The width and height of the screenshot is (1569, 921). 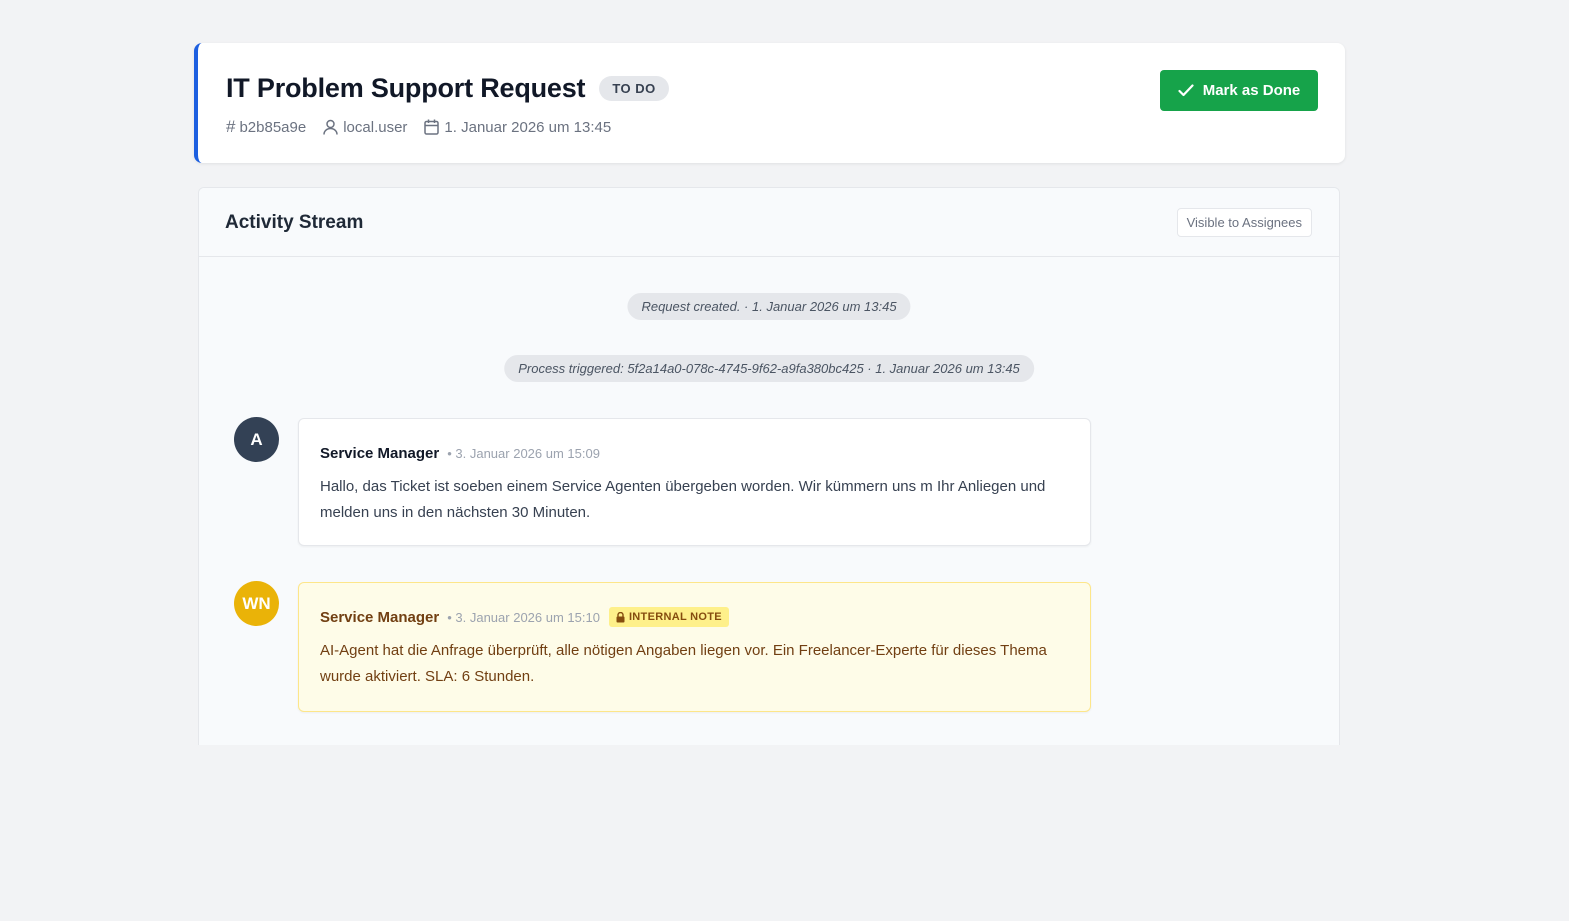 What do you see at coordinates (294, 222) in the screenshot?
I see `activity-title: Activity Stream` at bounding box center [294, 222].